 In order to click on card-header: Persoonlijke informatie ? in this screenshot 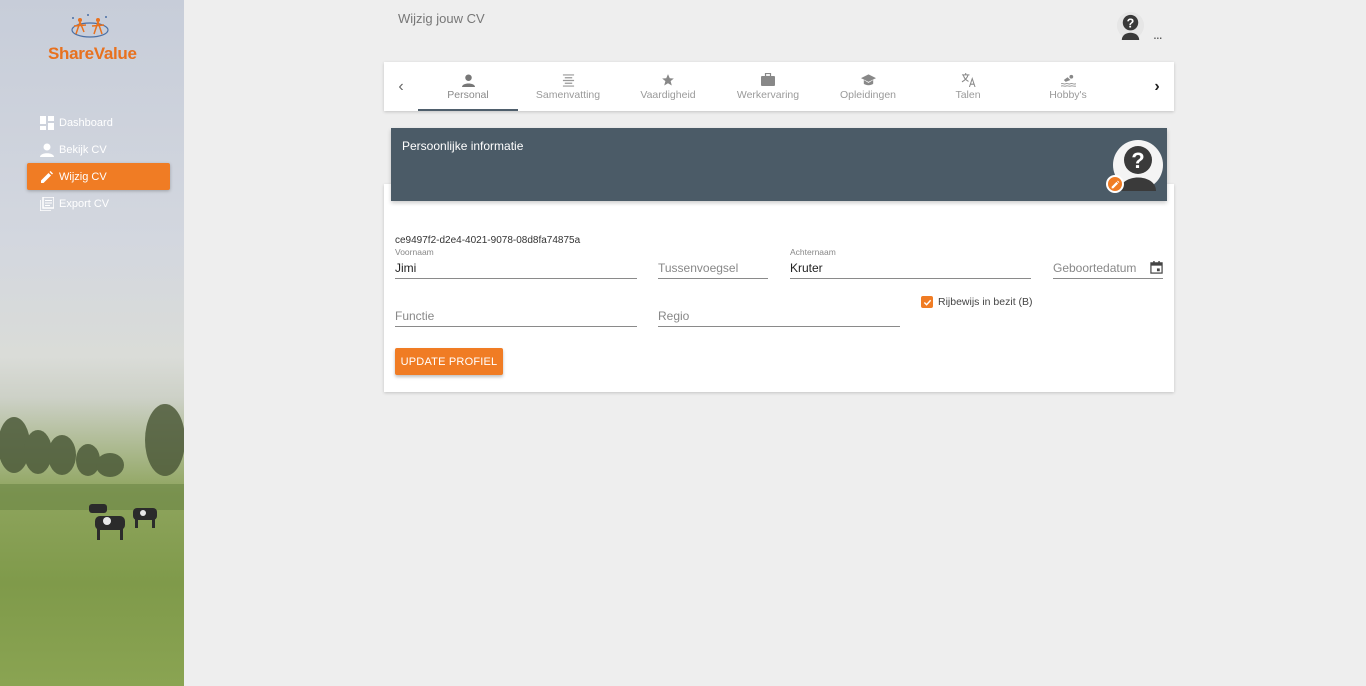, I will do `click(779, 164)`.